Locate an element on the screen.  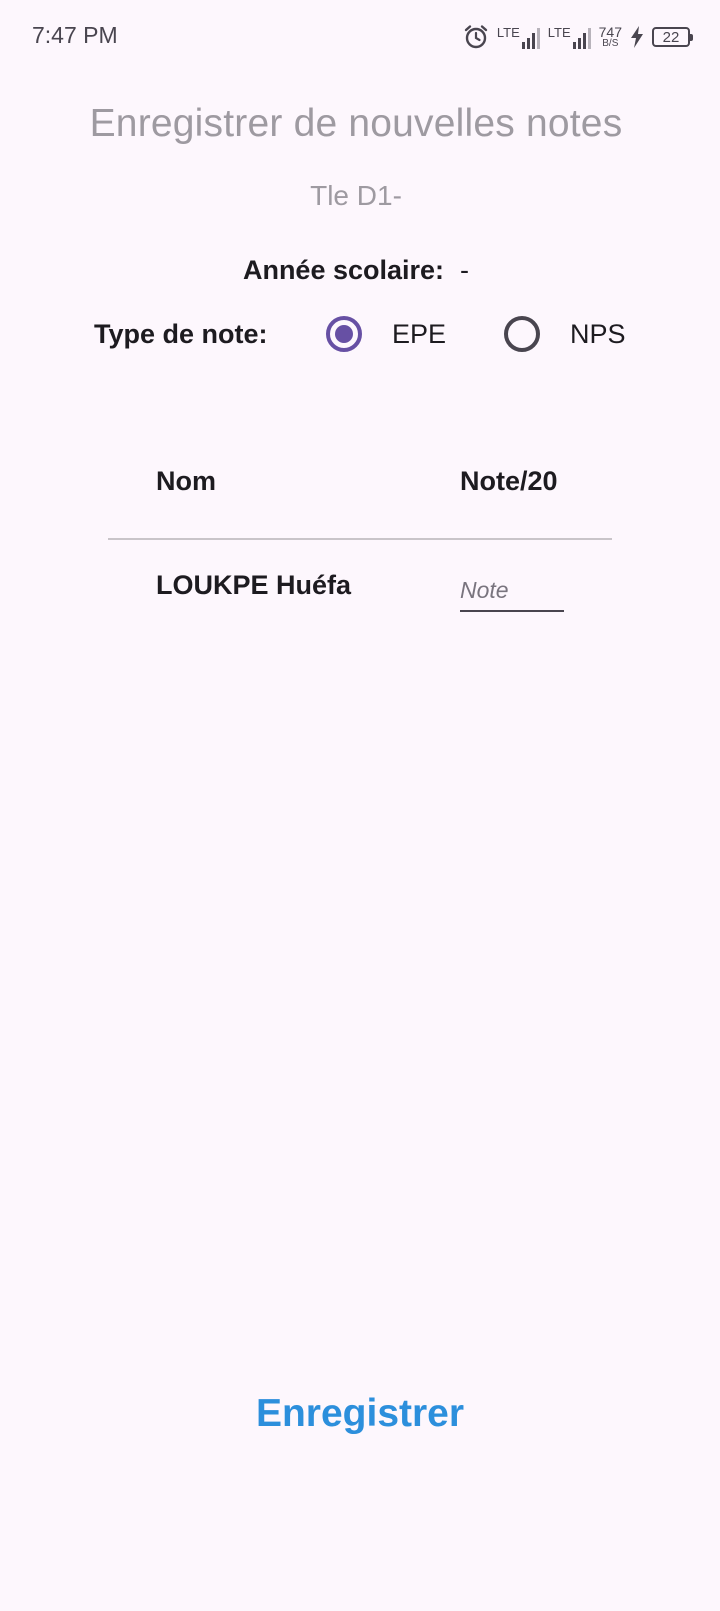
class-name: Tle D1- is located at coordinates (356, 195).